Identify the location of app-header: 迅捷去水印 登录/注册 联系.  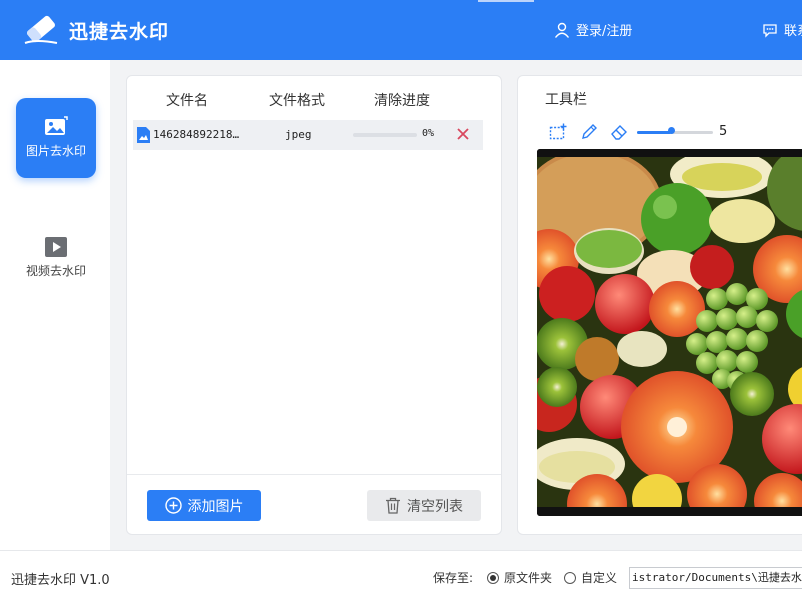
(401, 30).